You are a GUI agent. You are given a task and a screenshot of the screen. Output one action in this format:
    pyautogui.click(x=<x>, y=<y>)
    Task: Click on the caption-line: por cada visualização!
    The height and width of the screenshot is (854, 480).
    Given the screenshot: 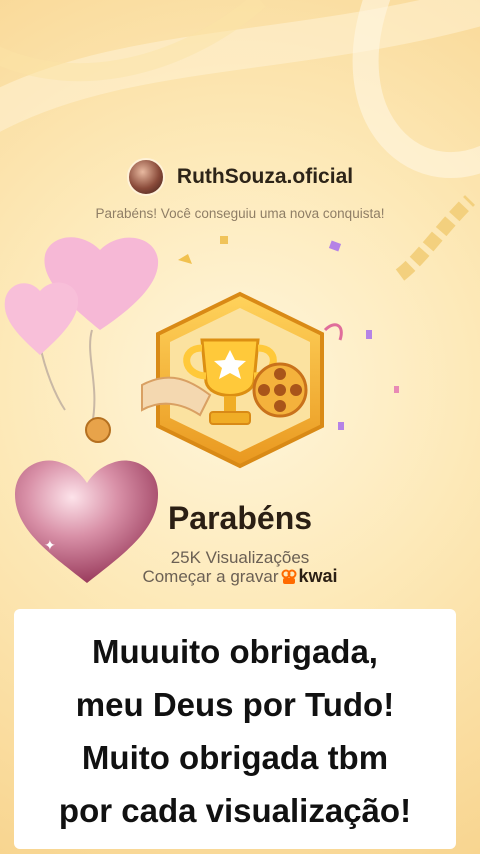 What is the action you would take?
    pyautogui.click(x=235, y=810)
    